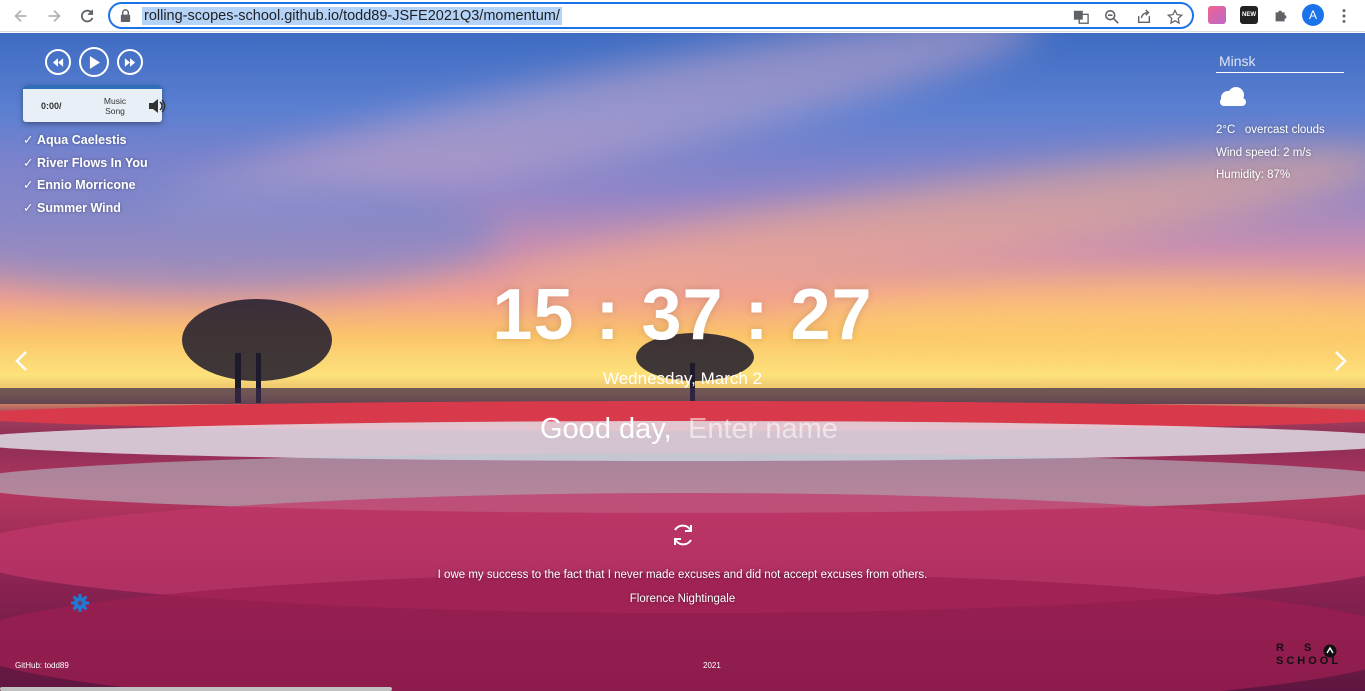  I want to click on logo-letter-r: R, so click(1281, 648).